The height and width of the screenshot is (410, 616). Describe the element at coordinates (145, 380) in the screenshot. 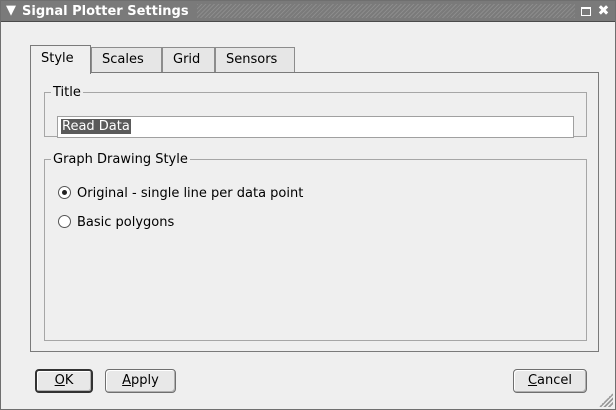

I see `apply-label-rest: pply` at that location.